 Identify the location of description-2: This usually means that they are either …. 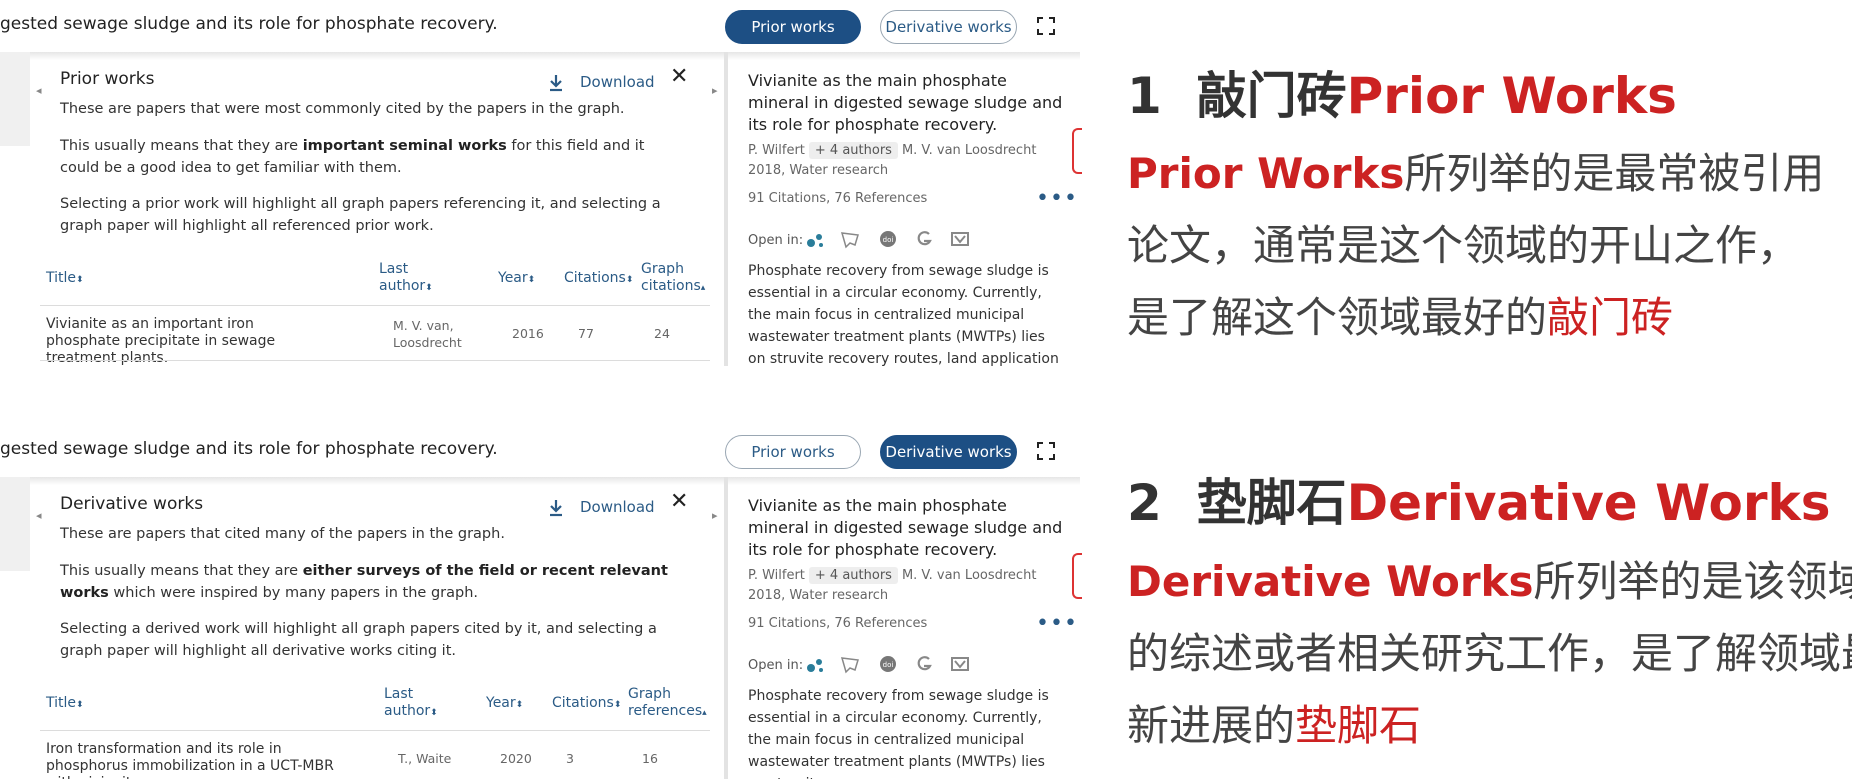
(364, 582).